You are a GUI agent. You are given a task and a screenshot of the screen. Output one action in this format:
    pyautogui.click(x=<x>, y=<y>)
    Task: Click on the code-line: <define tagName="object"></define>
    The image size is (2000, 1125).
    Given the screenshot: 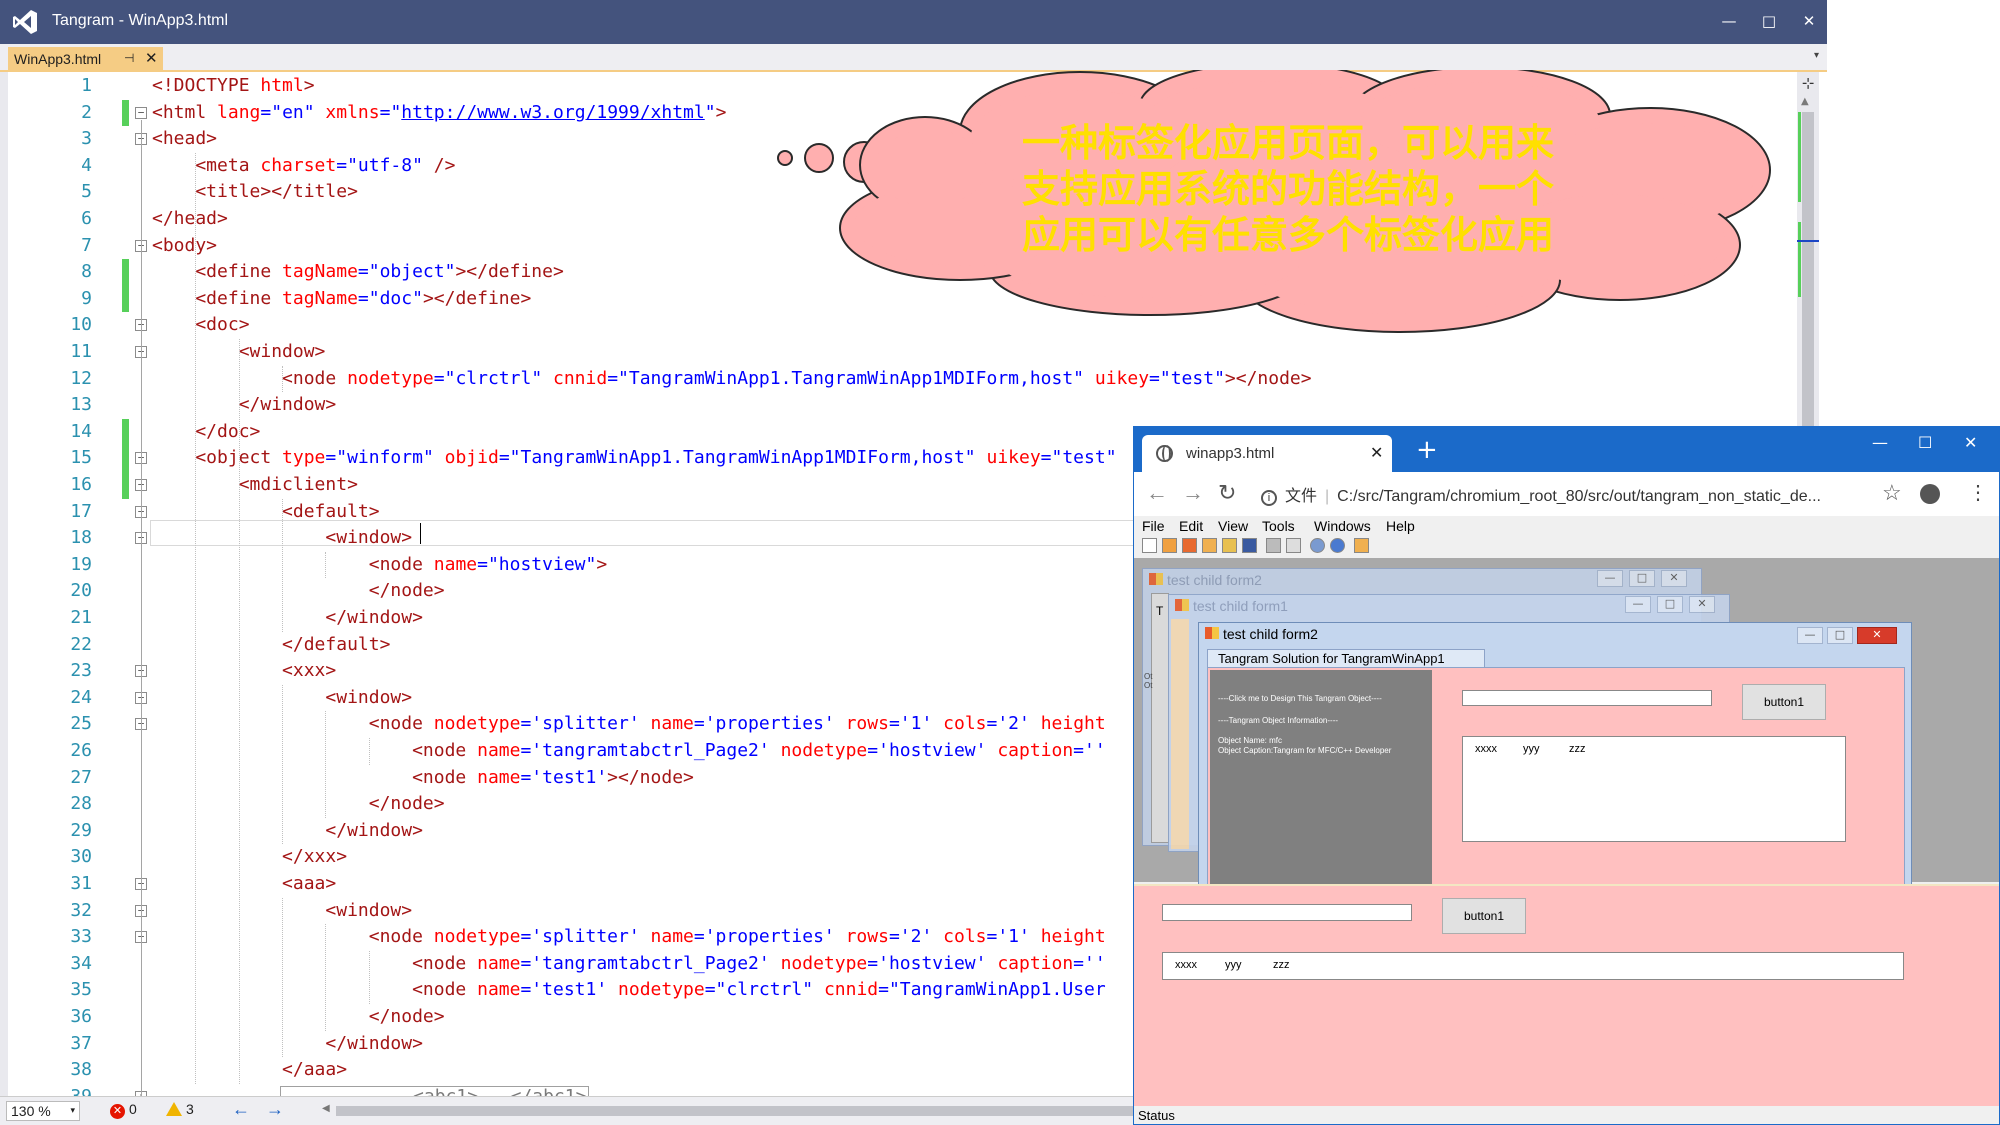 What is the action you would take?
    pyautogui.click(x=357, y=272)
    